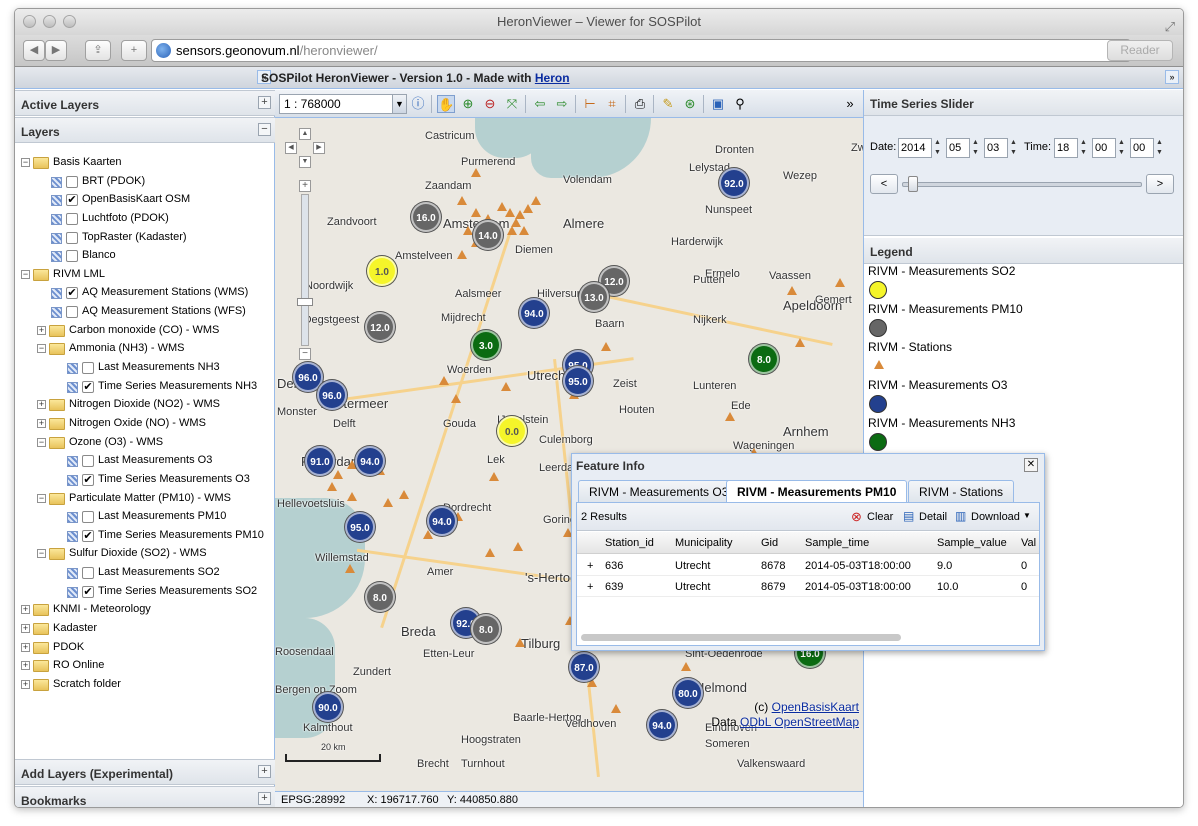 The height and width of the screenshot is (826, 1198). What do you see at coordinates (1160, 184) in the screenshot?
I see `next-time-button: >` at bounding box center [1160, 184].